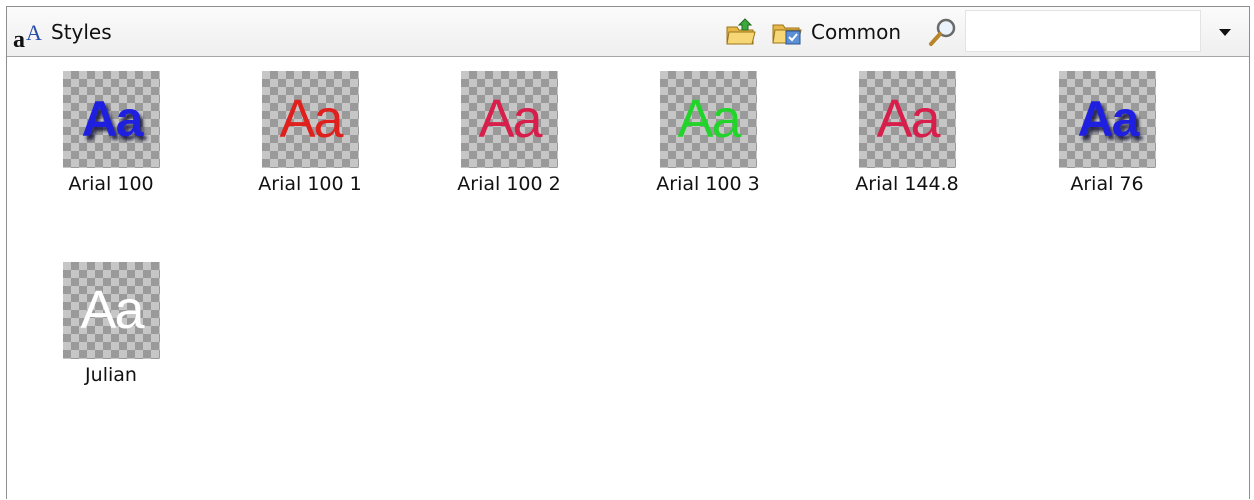 The height and width of the screenshot is (500, 1254). I want to click on style-item: Aa Julian, so click(111, 317).